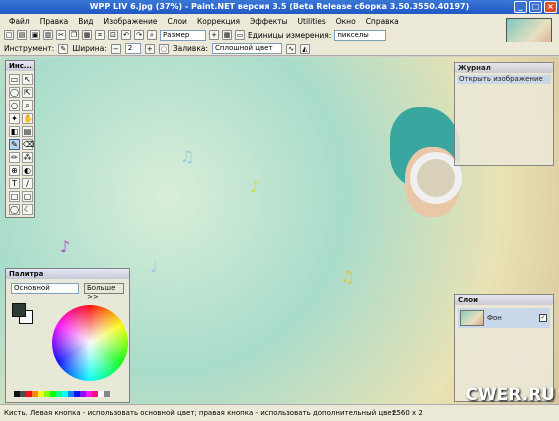 The height and width of the screenshot is (421, 559). Describe the element at coordinates (14, 105) in the screenshot. I see `ellipse-select-icon: ○` at that location.